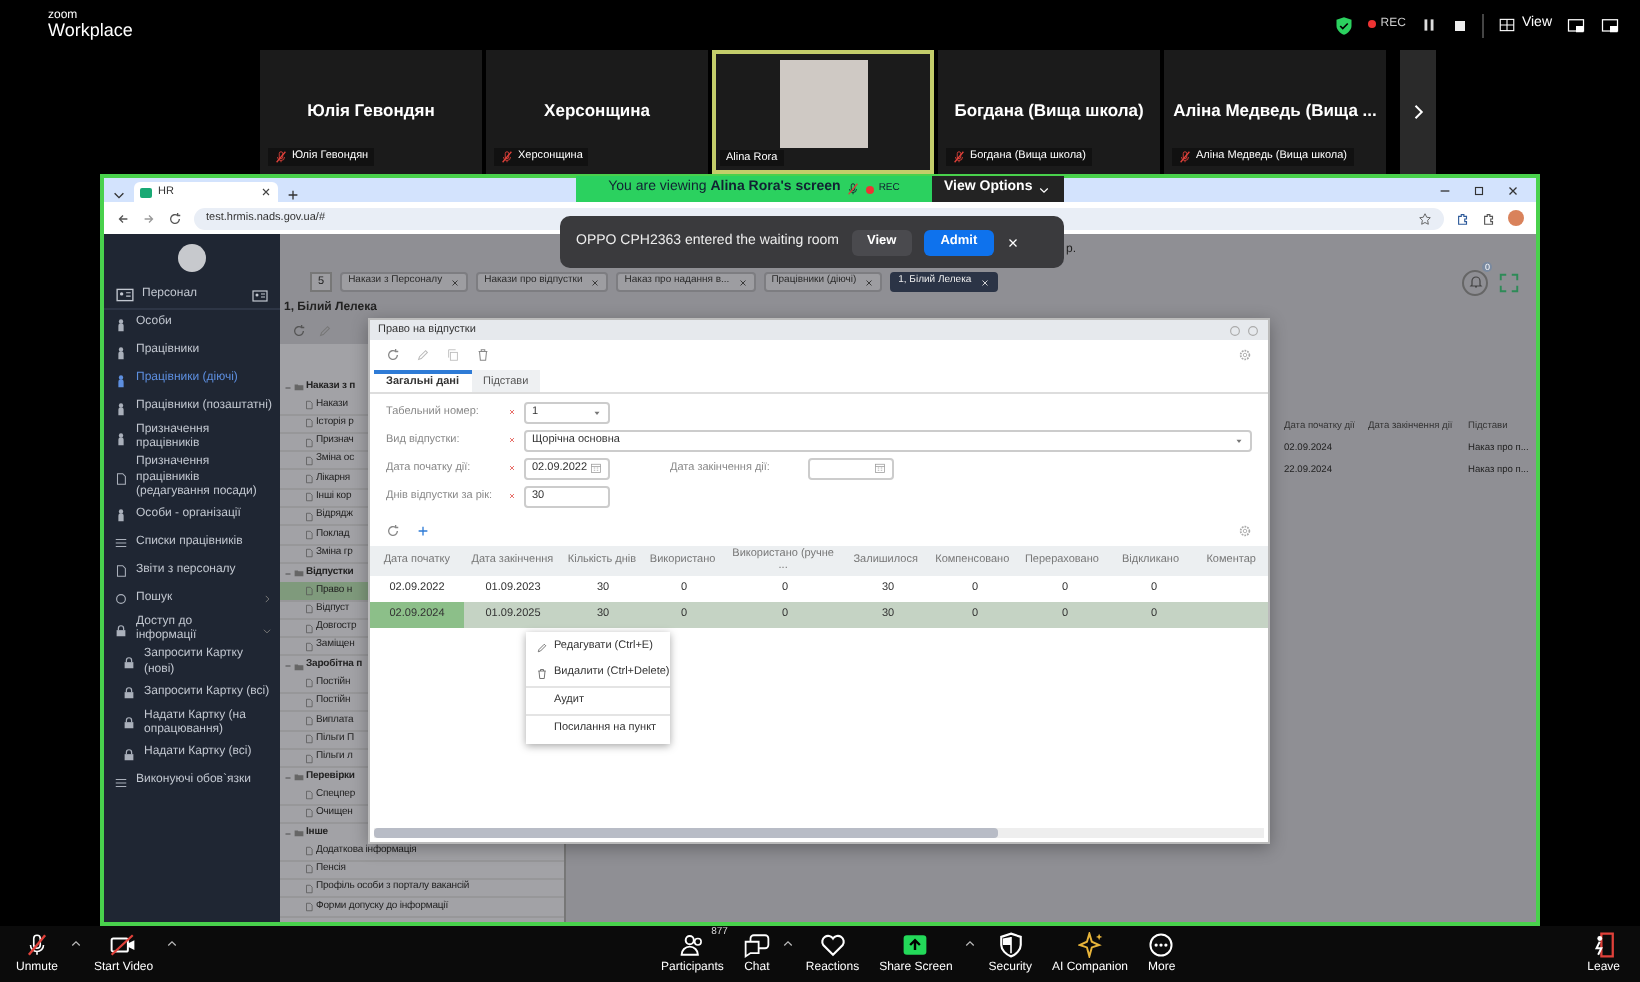  I want to click on participant-name: Юлія Гевондян, so click(371, 112).